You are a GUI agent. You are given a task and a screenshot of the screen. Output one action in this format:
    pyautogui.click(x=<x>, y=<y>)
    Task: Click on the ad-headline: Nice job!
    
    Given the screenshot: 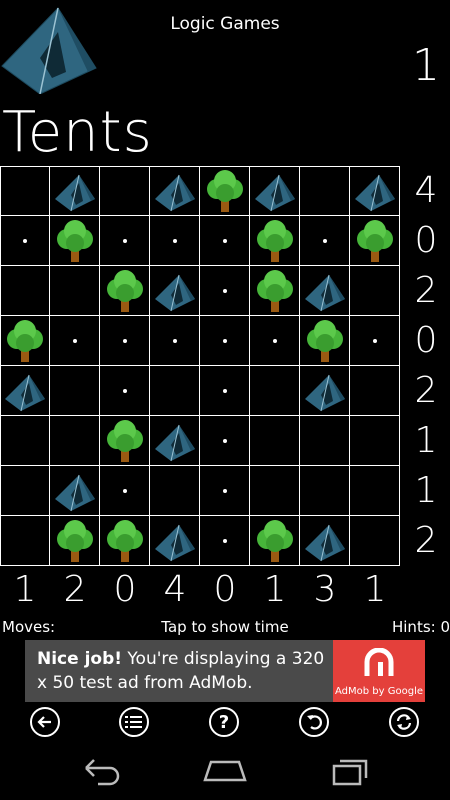 What is the action you would take?
    pyautogui.click(x=80, y=659)
    